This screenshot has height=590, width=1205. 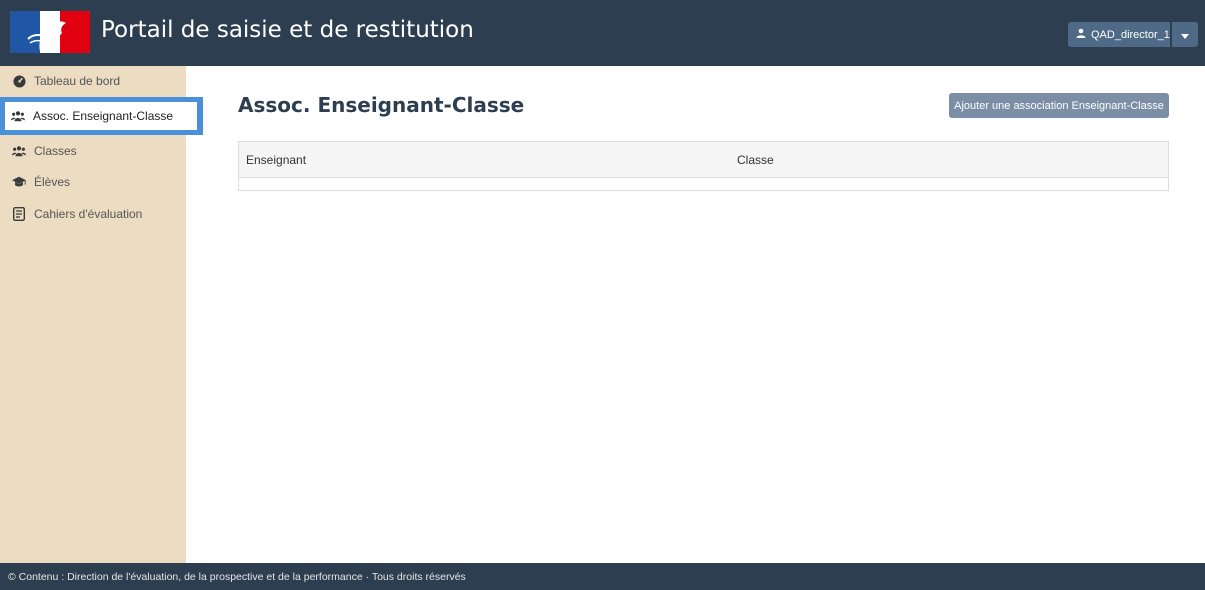 What do you see at coordinates (19, 214) in the screenshot?
I see `notebook-icon` at bounding box center [19, 214].